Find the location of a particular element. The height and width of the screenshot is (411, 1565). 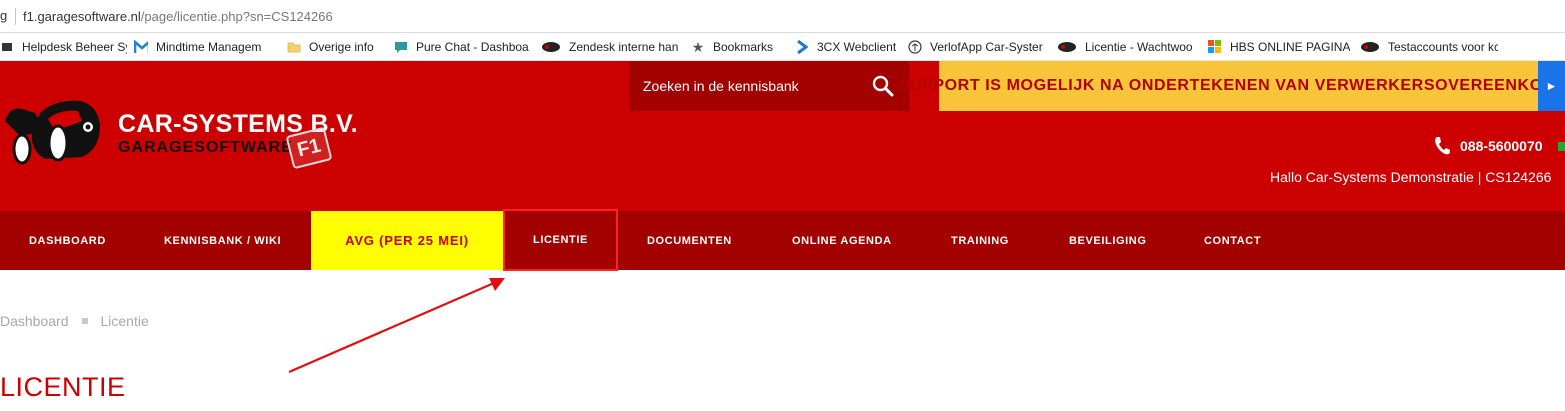

annotation-arrow-head is located at coordinates (497, 284).